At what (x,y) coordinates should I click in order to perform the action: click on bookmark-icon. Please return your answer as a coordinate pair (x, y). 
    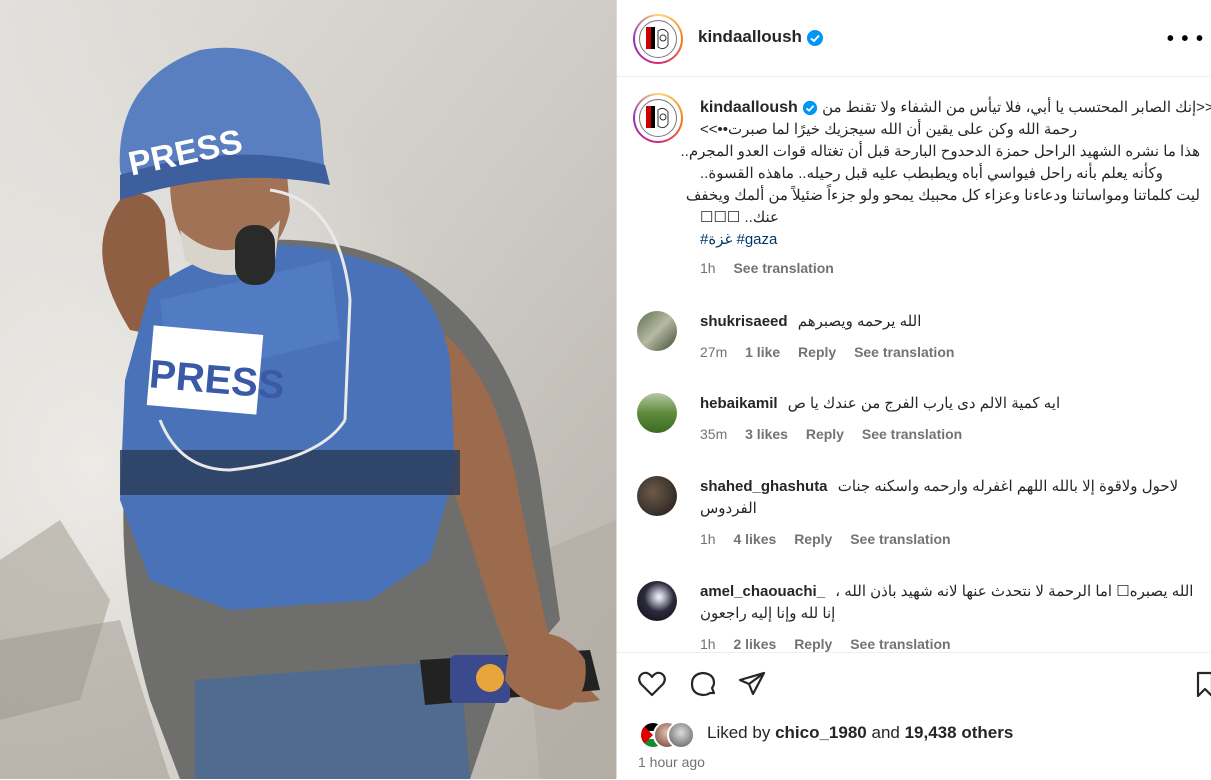
    Looking at the image, I should click on (1203, 684).